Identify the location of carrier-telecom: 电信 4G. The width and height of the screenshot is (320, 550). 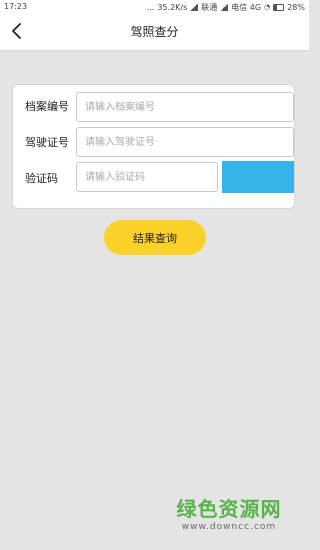
(246, 7).